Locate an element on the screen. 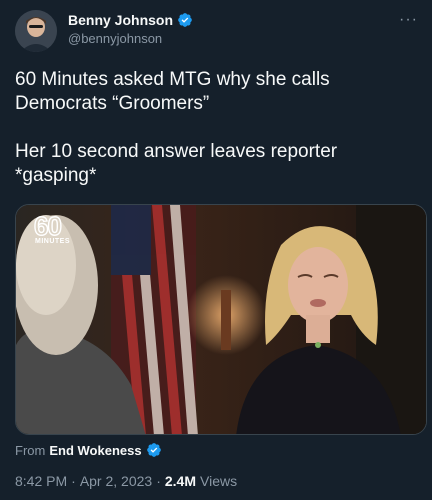  avatar is located at coordinates (36, 31).